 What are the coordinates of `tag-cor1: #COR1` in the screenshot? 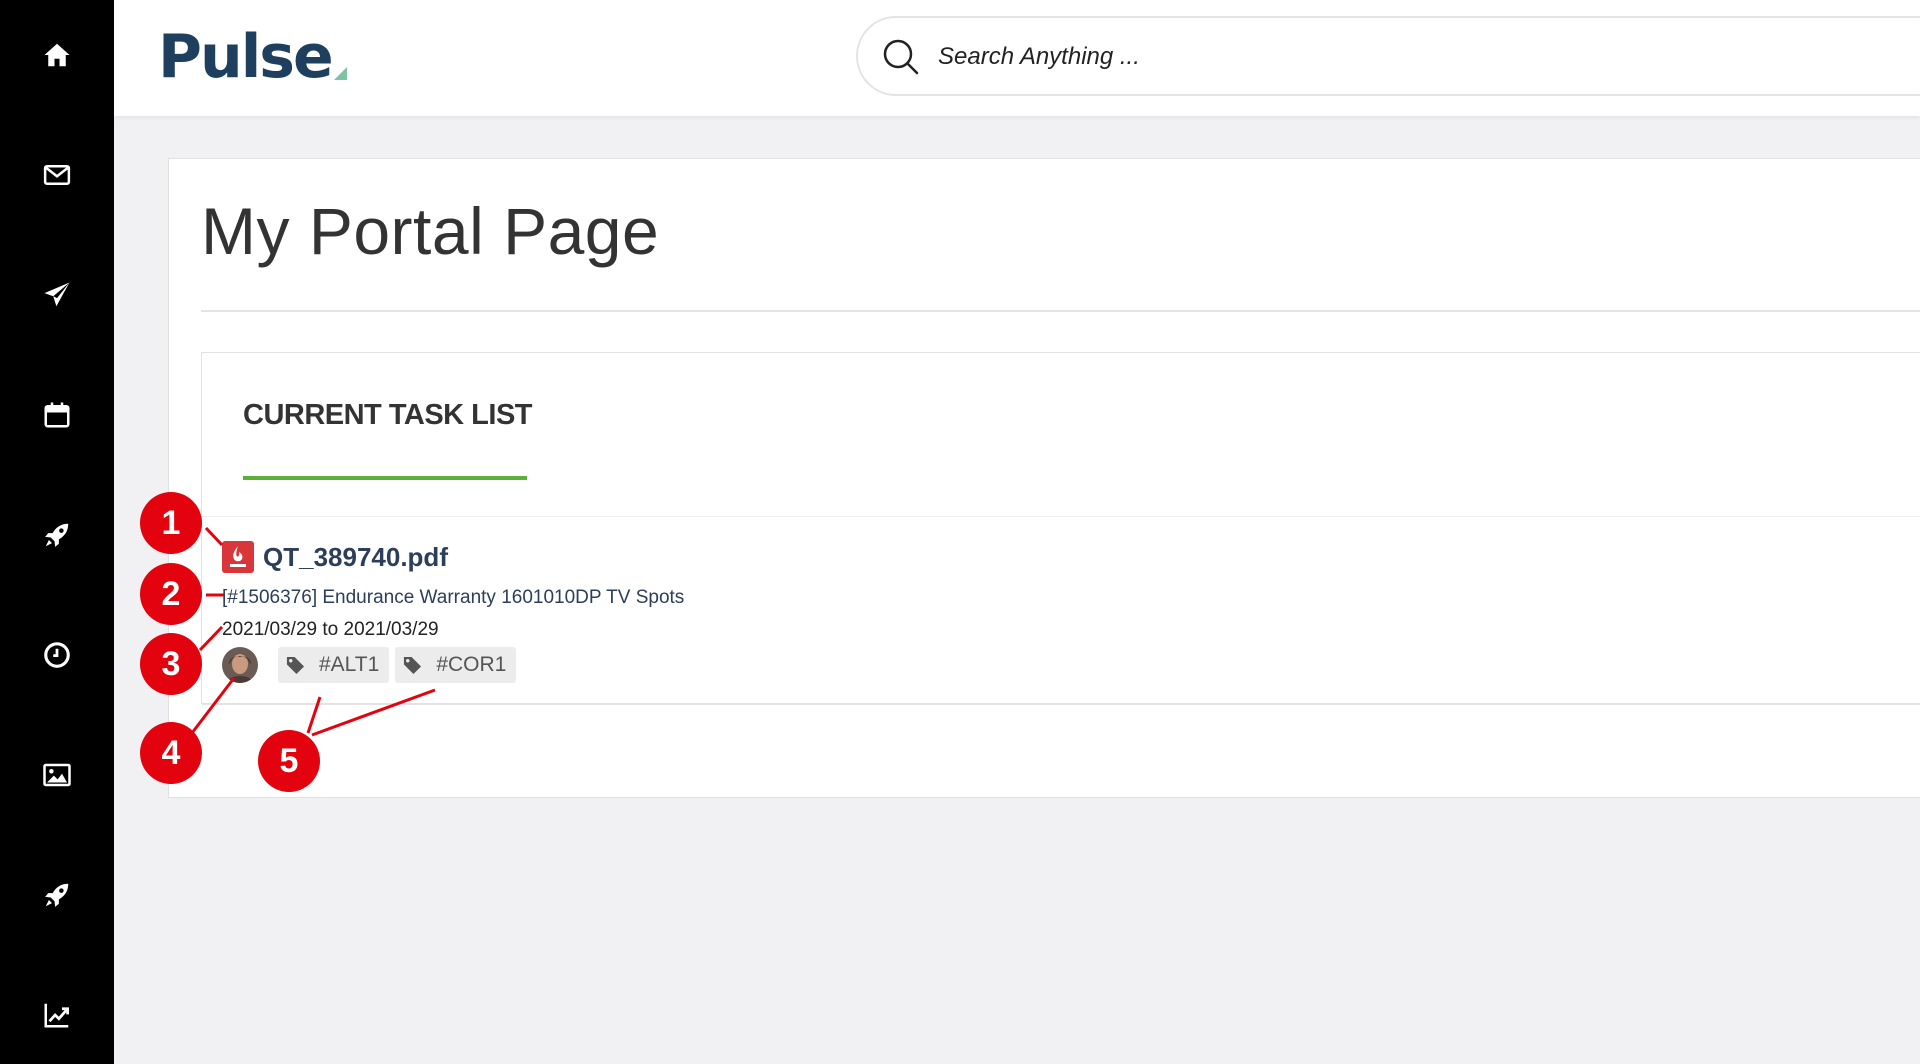 It's located at (456, 665).